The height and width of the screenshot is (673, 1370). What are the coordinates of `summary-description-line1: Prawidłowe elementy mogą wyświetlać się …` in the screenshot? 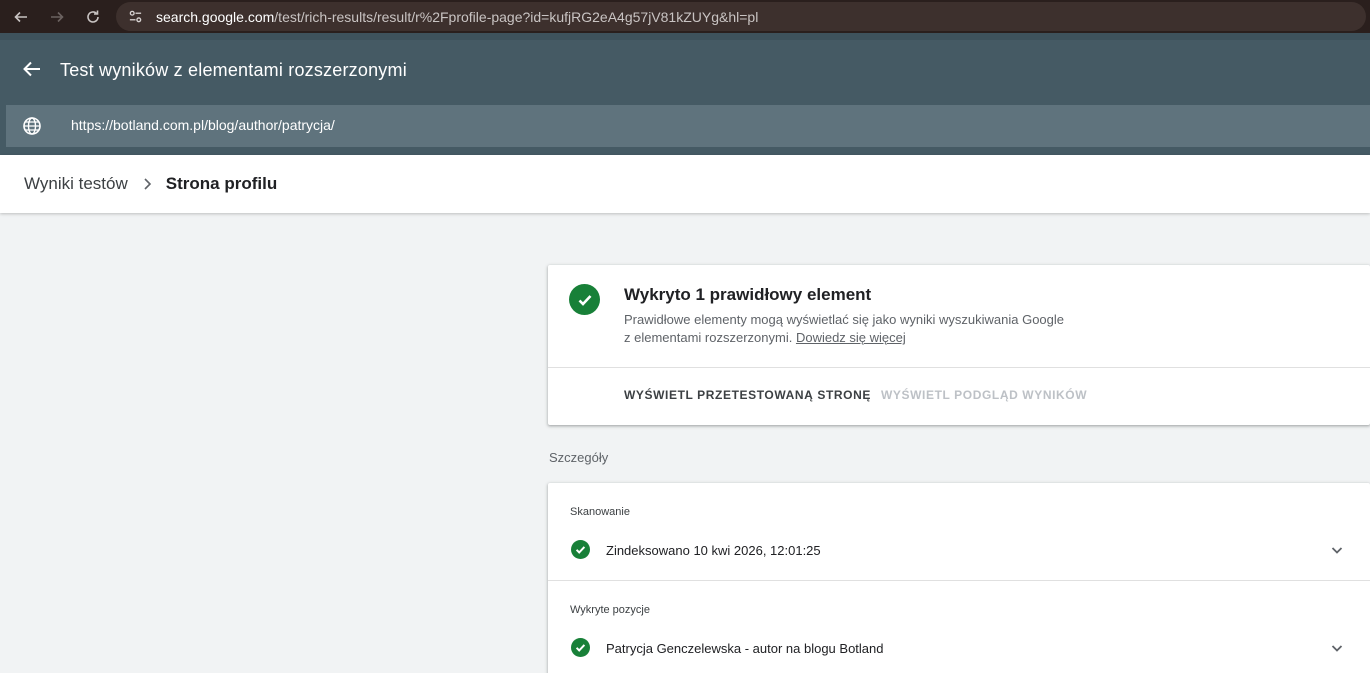 It's located at (844, 319).